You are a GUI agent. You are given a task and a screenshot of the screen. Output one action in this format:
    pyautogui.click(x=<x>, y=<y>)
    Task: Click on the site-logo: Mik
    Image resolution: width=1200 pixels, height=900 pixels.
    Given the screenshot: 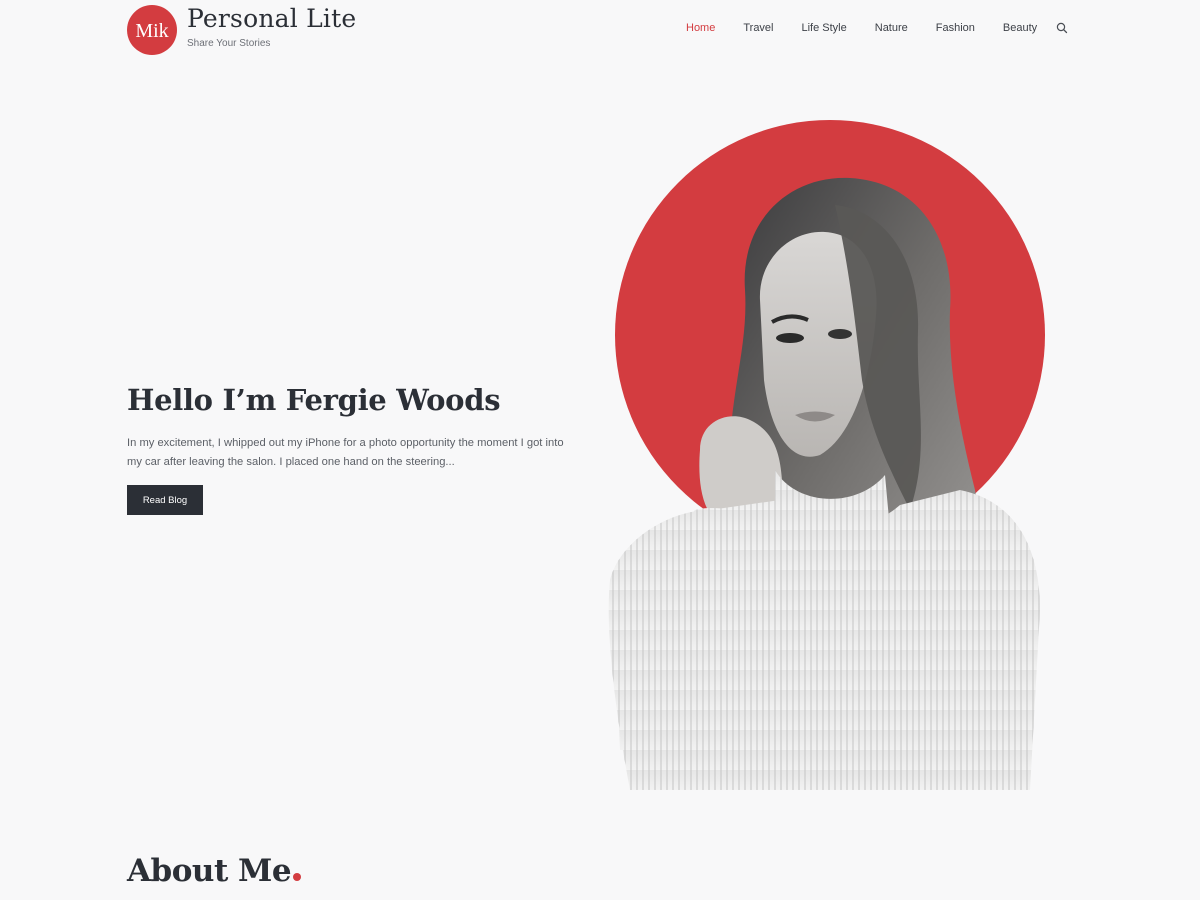 What is the action you would take?
    pyautogui.click(x=152, y=30)
    